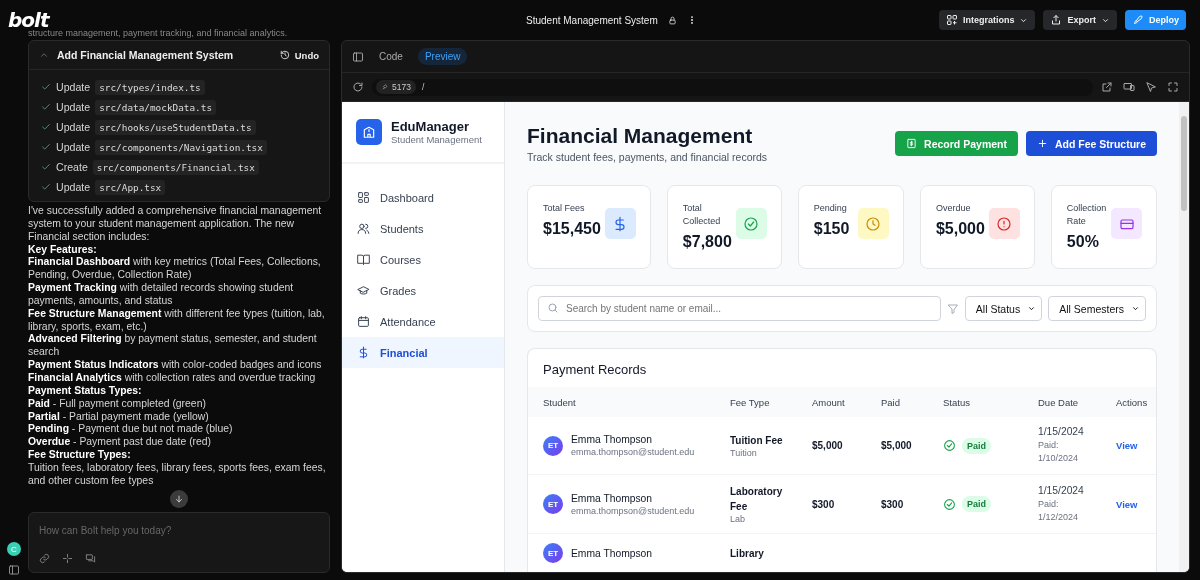  I want to click on message-text: Financial Analytics with collection rates and overdue tracking, so click(172, 378).